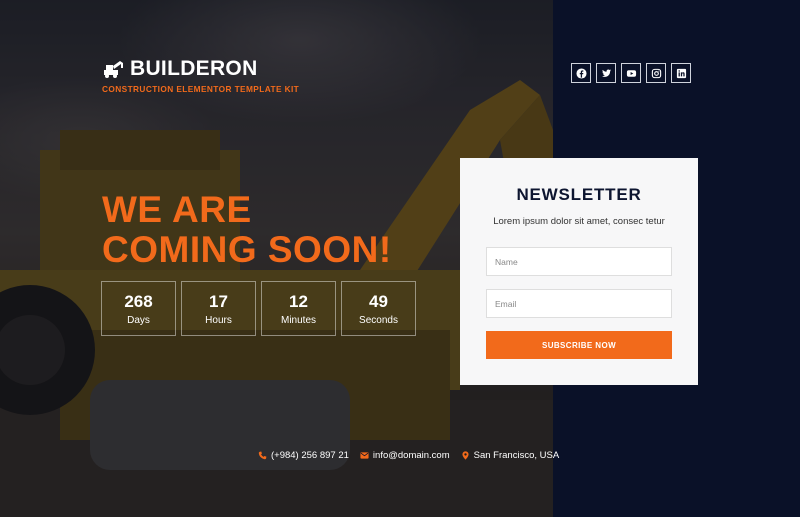  What do you see at coordinates (364, 455) in the screenshot?
I see `mail-icon` at bounding box center [364, 455].